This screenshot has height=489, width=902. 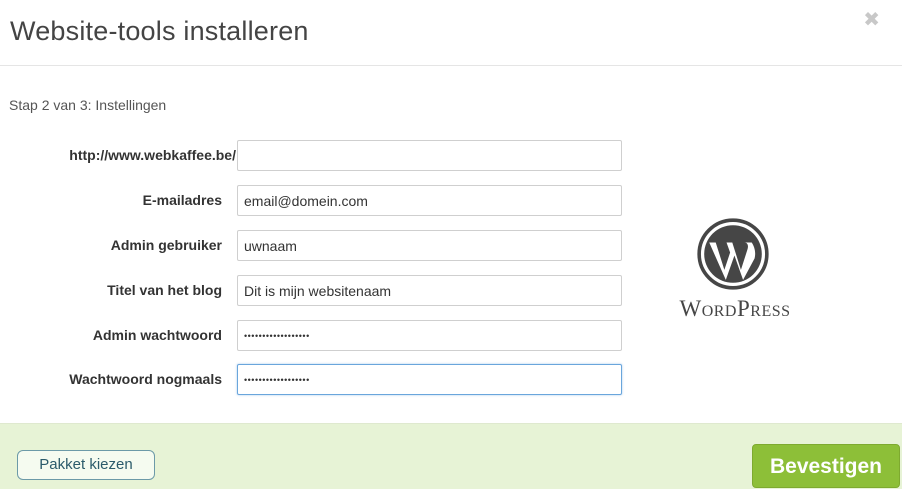 What do you see at coordinates (429, 379) in the screenshot?
I see `password-repeat-input` at bounding box center [429, 379].